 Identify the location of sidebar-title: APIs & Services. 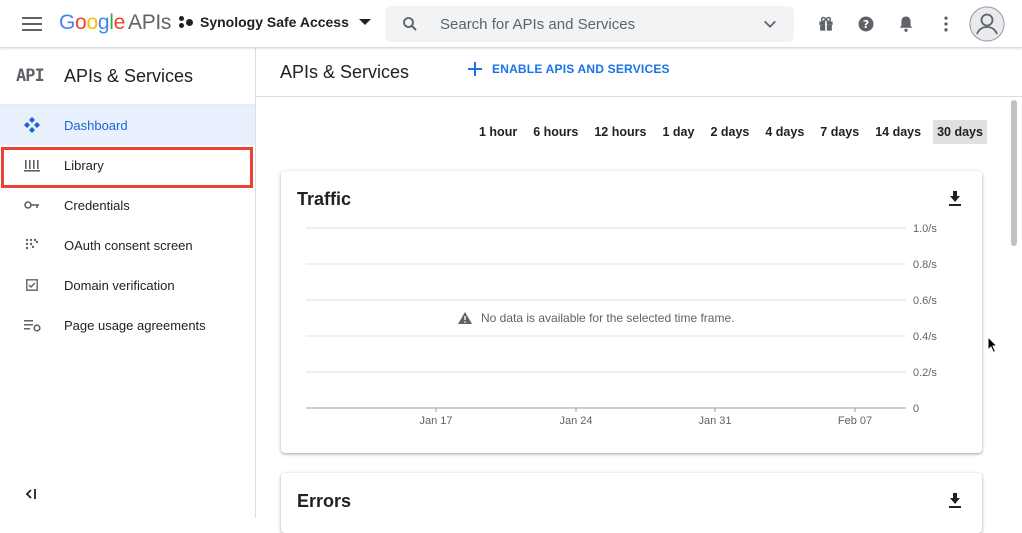
(129, 75).